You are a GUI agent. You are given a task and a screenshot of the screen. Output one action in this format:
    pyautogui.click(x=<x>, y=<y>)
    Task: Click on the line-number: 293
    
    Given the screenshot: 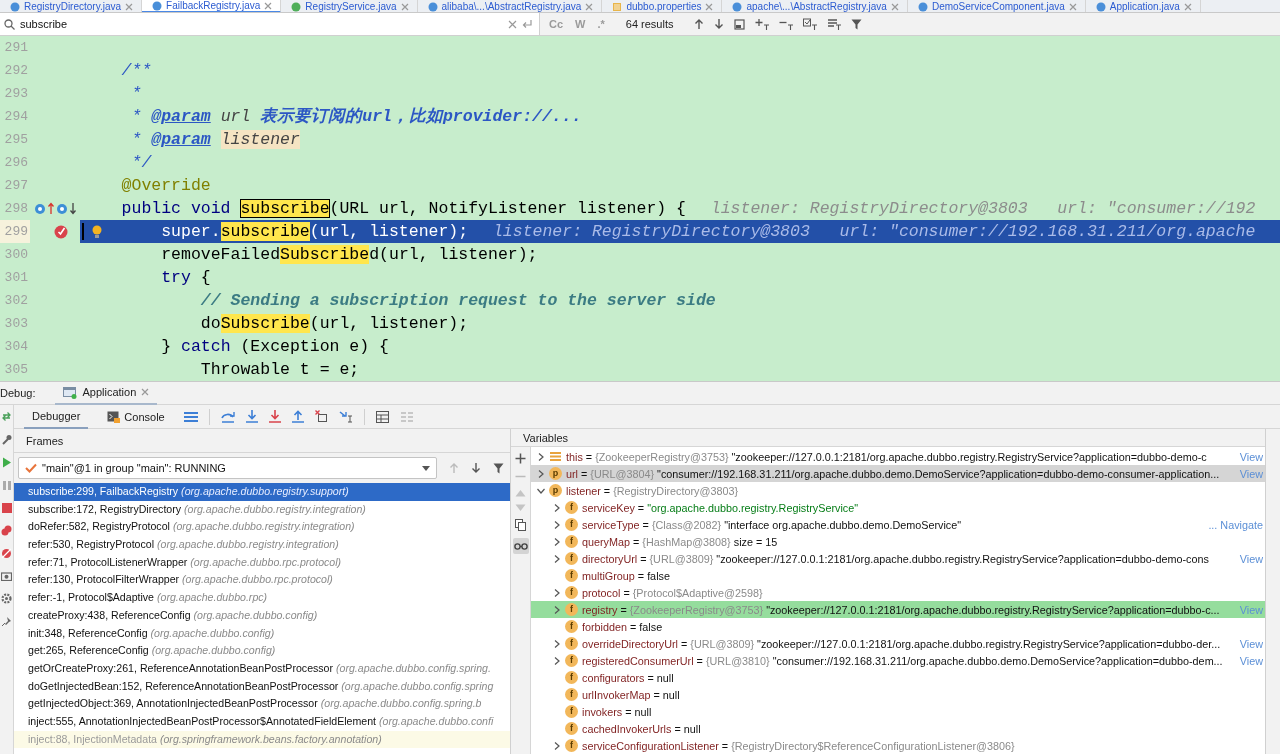 What is the action you would take?
    pyautogui.click(x=16, y=94)
    